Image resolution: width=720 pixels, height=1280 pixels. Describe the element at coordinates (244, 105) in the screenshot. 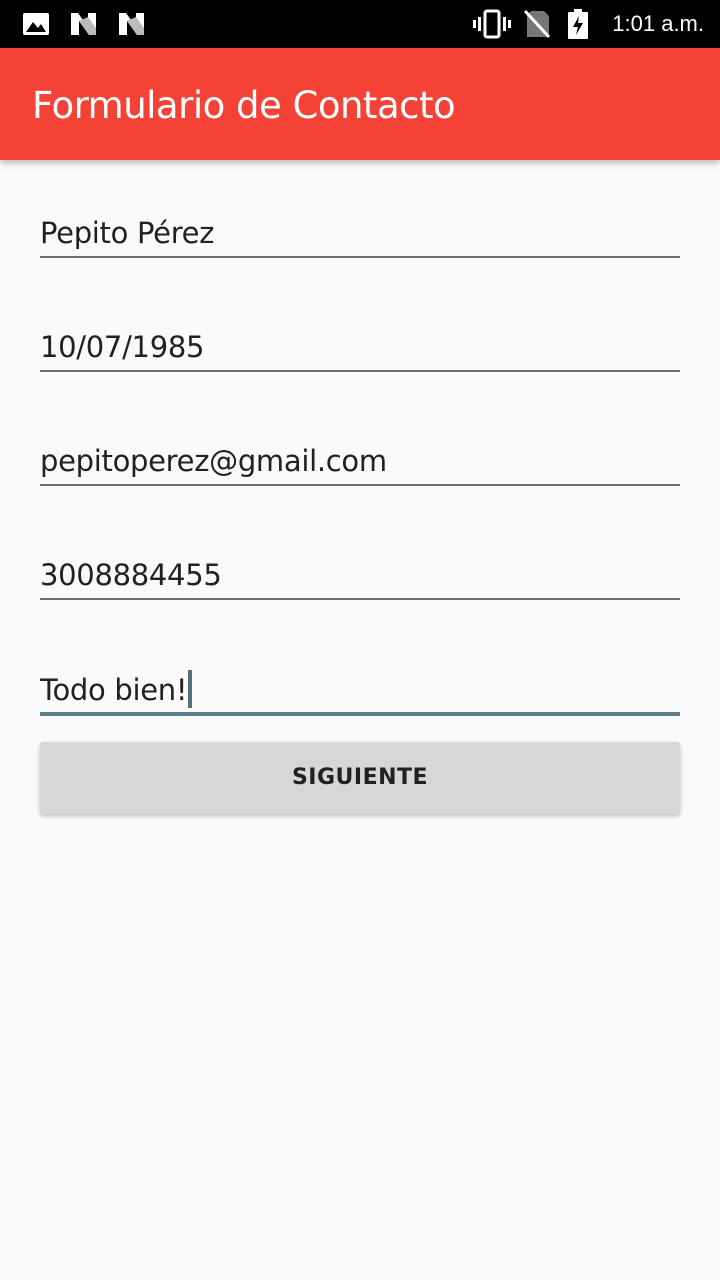

I see `page-title: Formulario de Contacto` at that location.